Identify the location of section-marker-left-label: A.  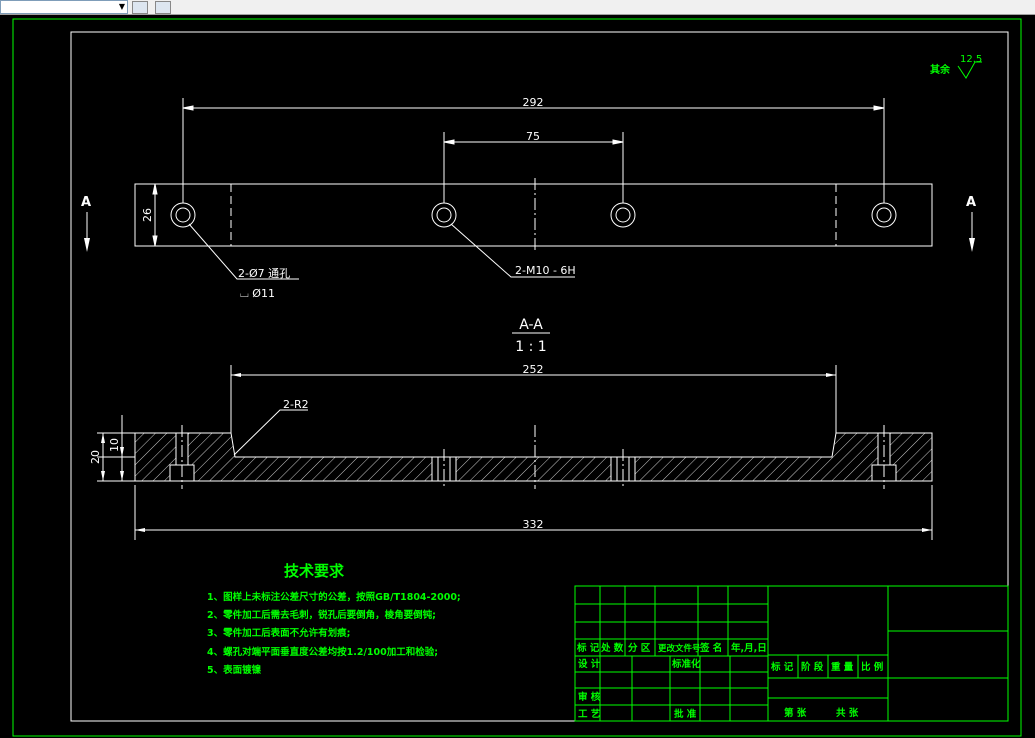
(86, 202).